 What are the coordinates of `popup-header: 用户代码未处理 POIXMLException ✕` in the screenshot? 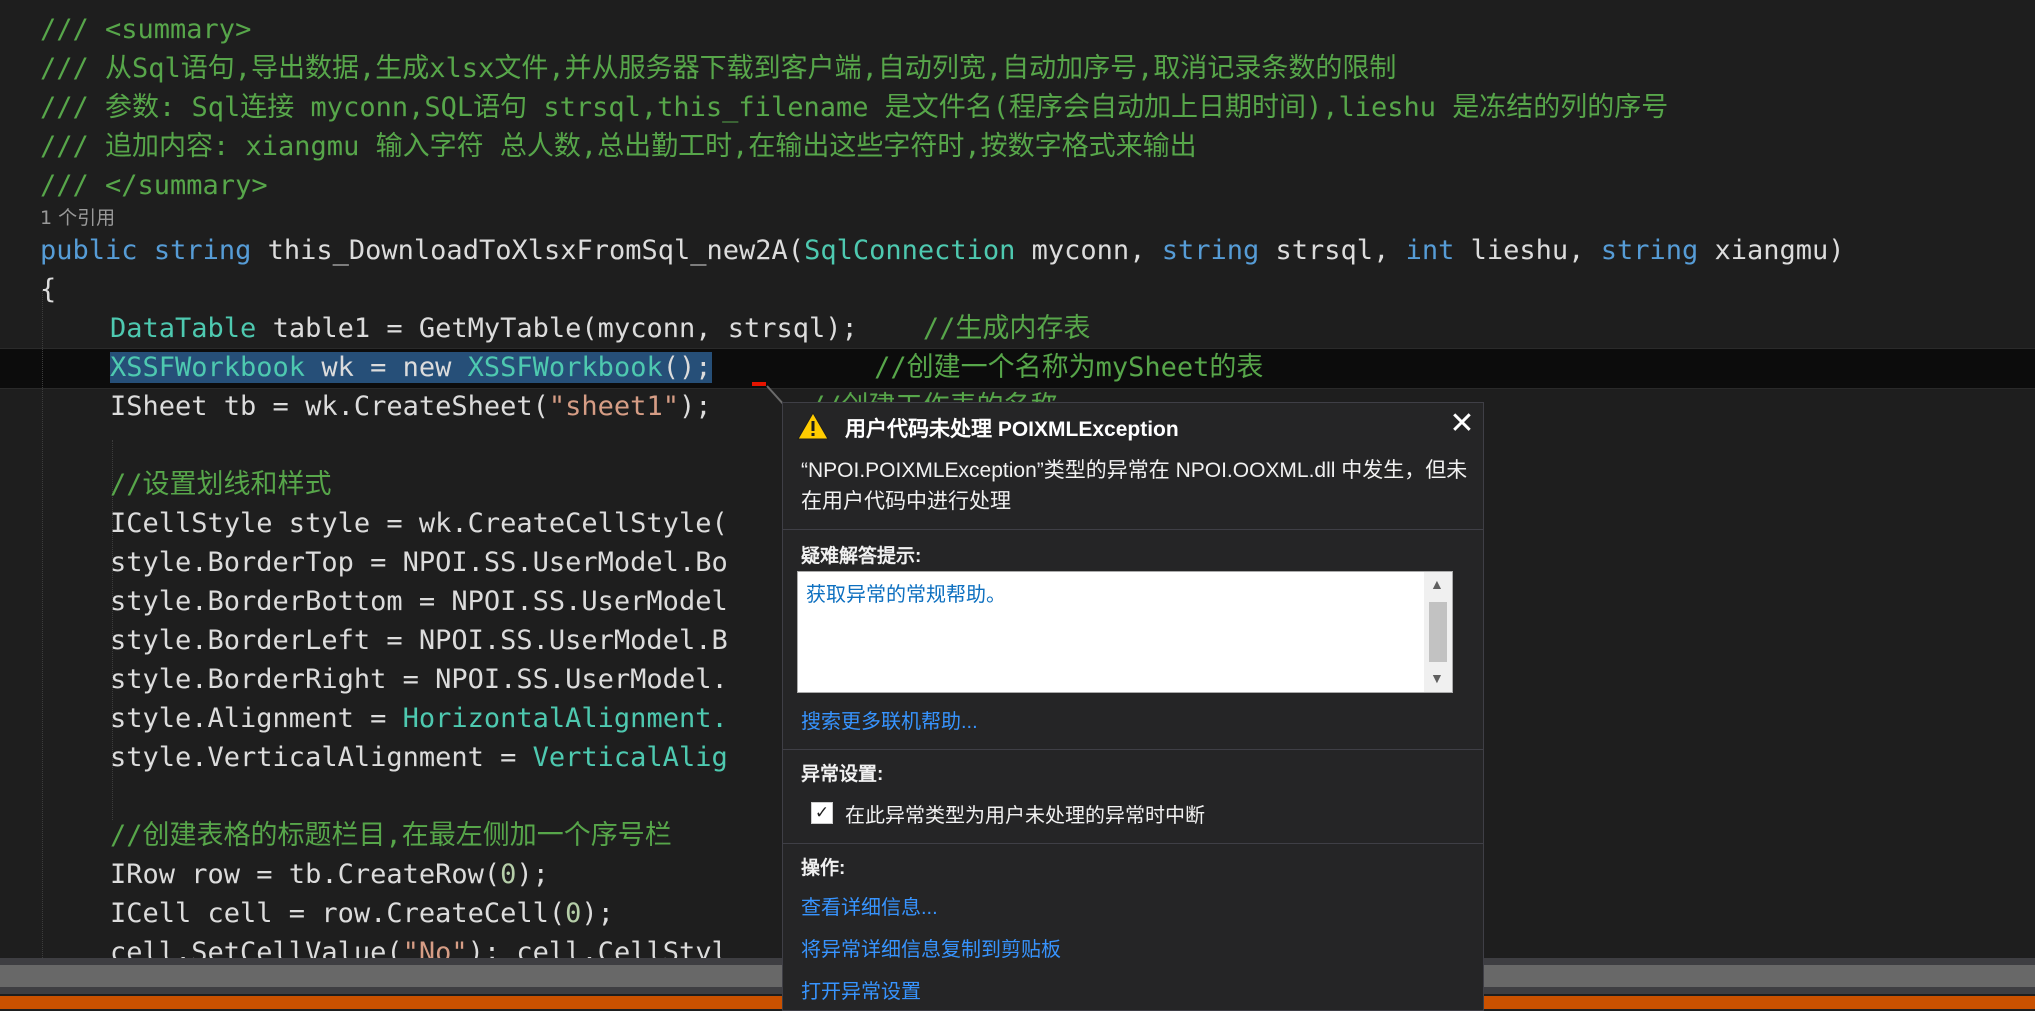 It's located at (1133, 425).